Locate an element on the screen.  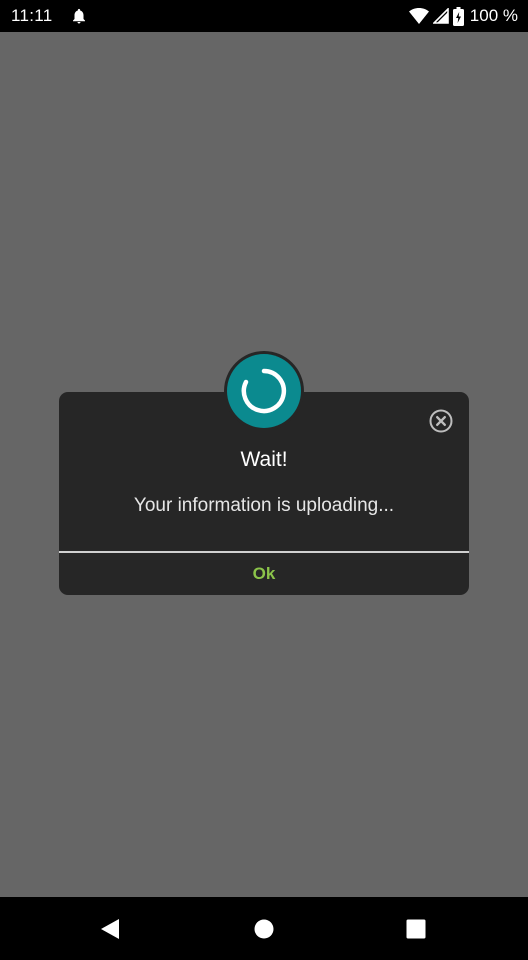
dialog-title: Wait! is located at coordinates (264, 459).